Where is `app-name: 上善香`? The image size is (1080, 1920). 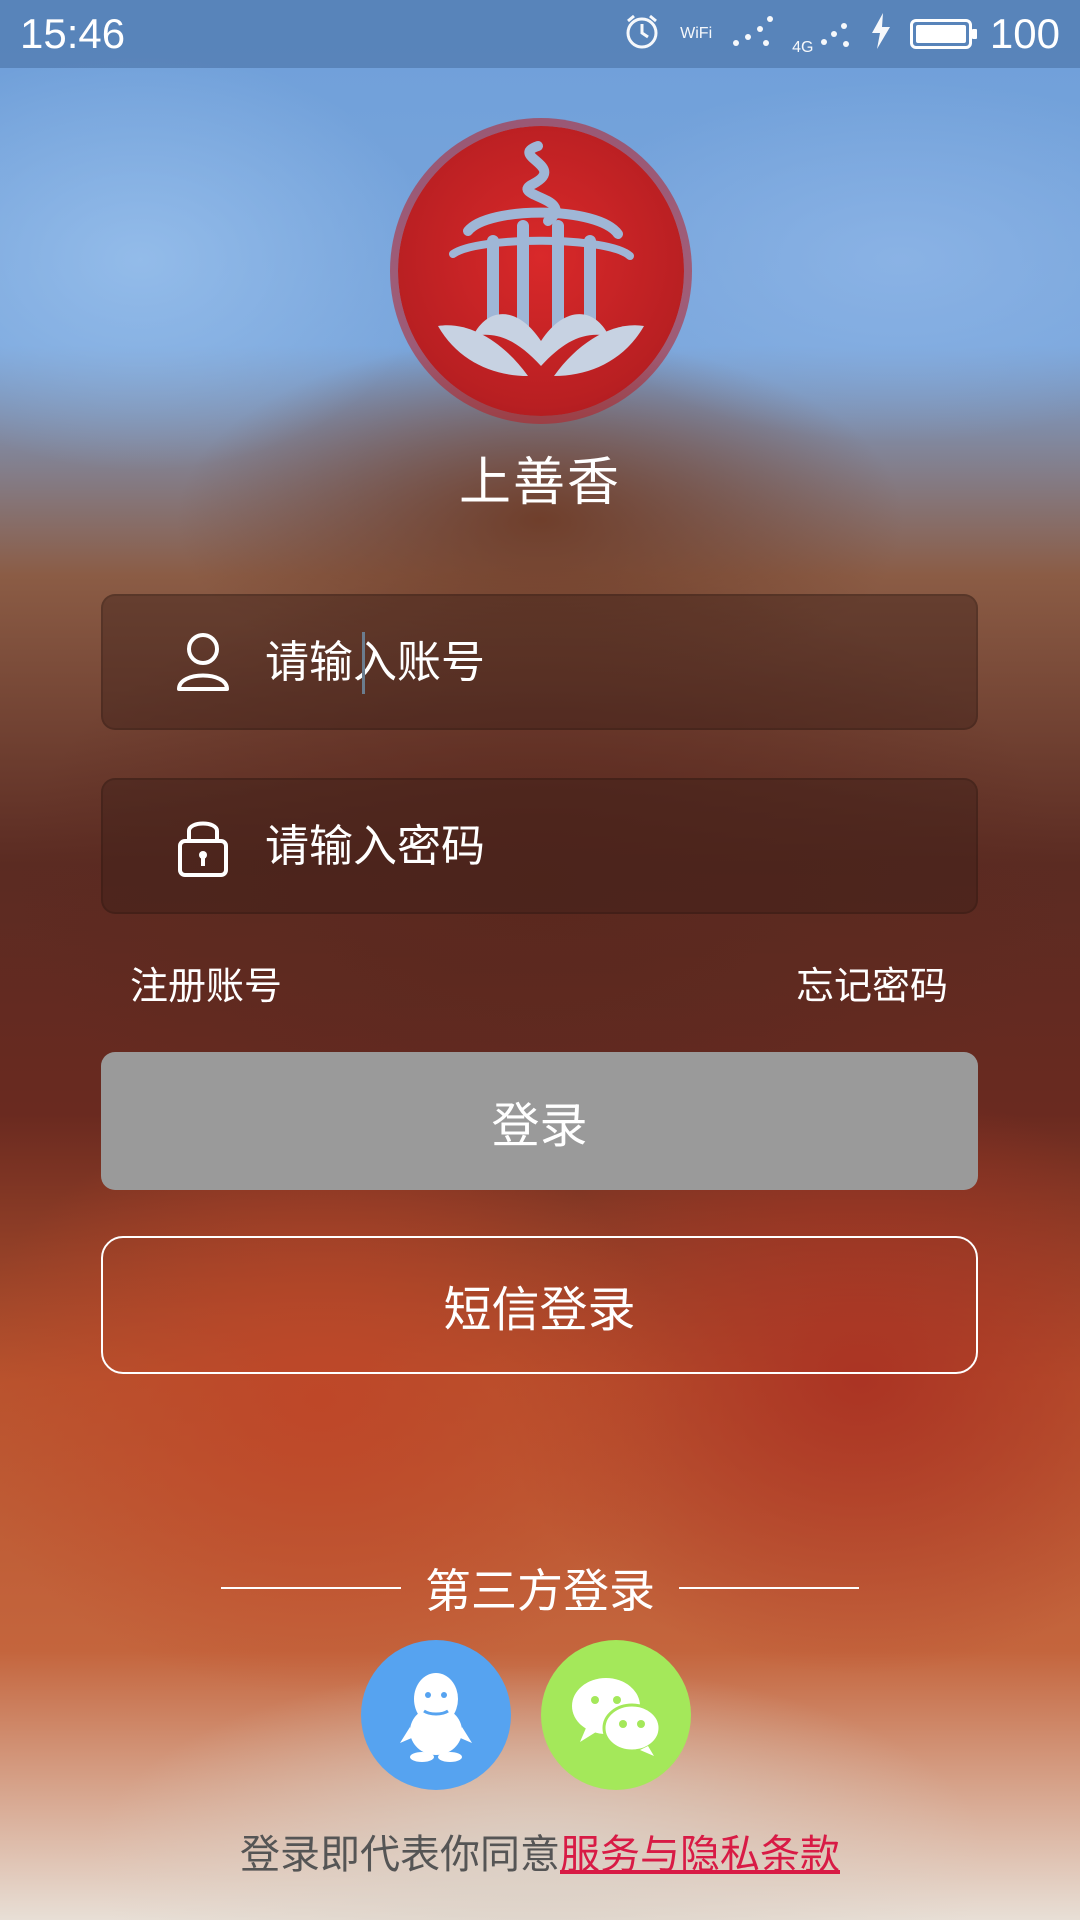 app-name: 上善香 is located at coordinates (539, 483).